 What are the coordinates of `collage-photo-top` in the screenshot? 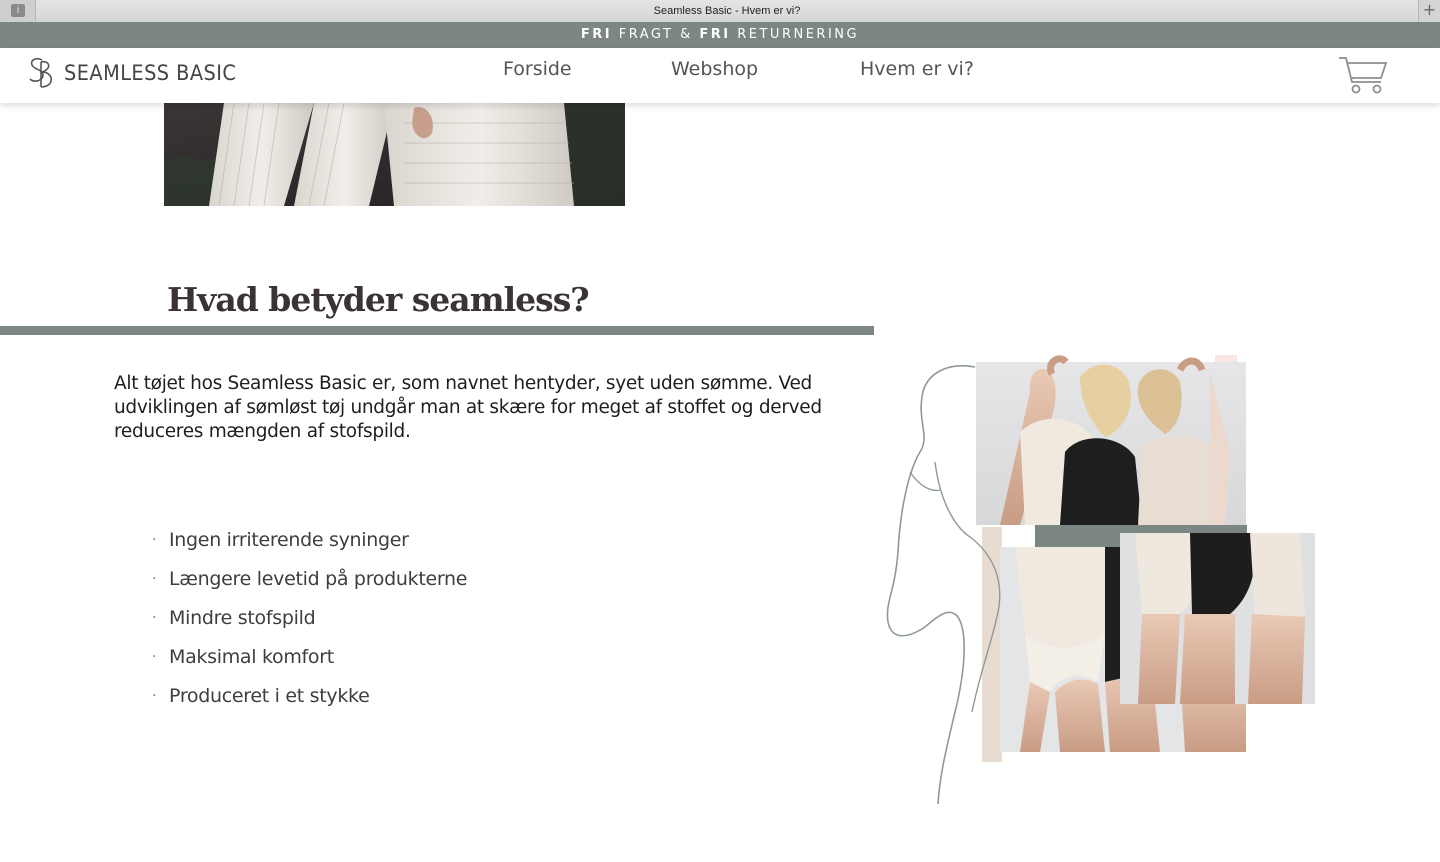 It's located at (1111, 440).